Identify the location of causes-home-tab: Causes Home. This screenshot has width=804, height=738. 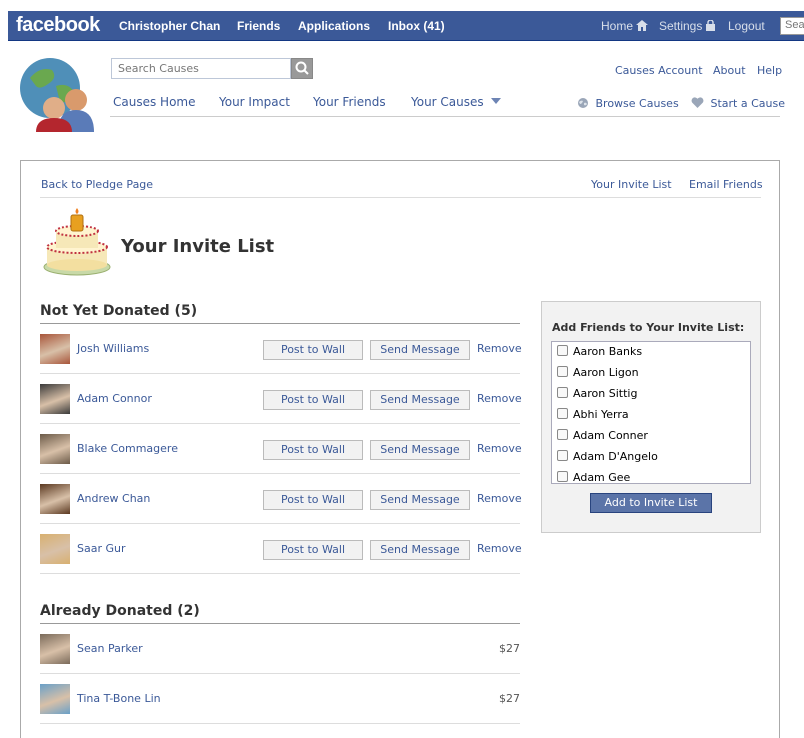
(154, 102).